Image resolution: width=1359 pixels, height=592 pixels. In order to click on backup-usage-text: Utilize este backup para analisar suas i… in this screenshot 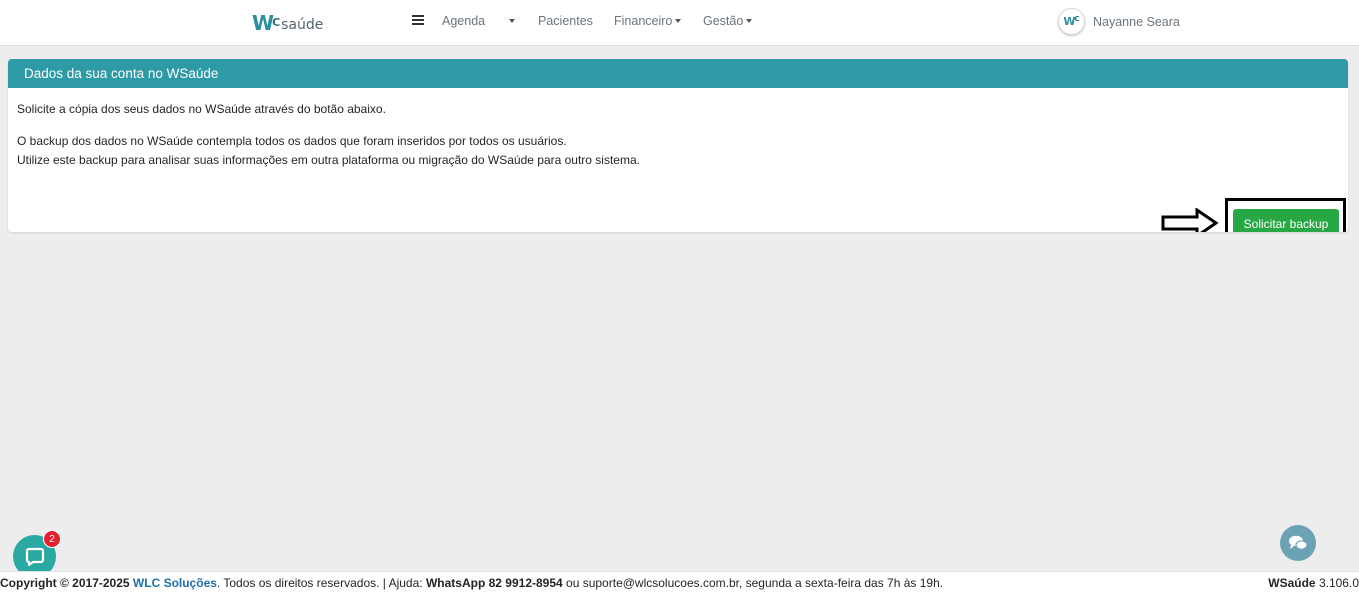, I will do `click(328, 160)`.